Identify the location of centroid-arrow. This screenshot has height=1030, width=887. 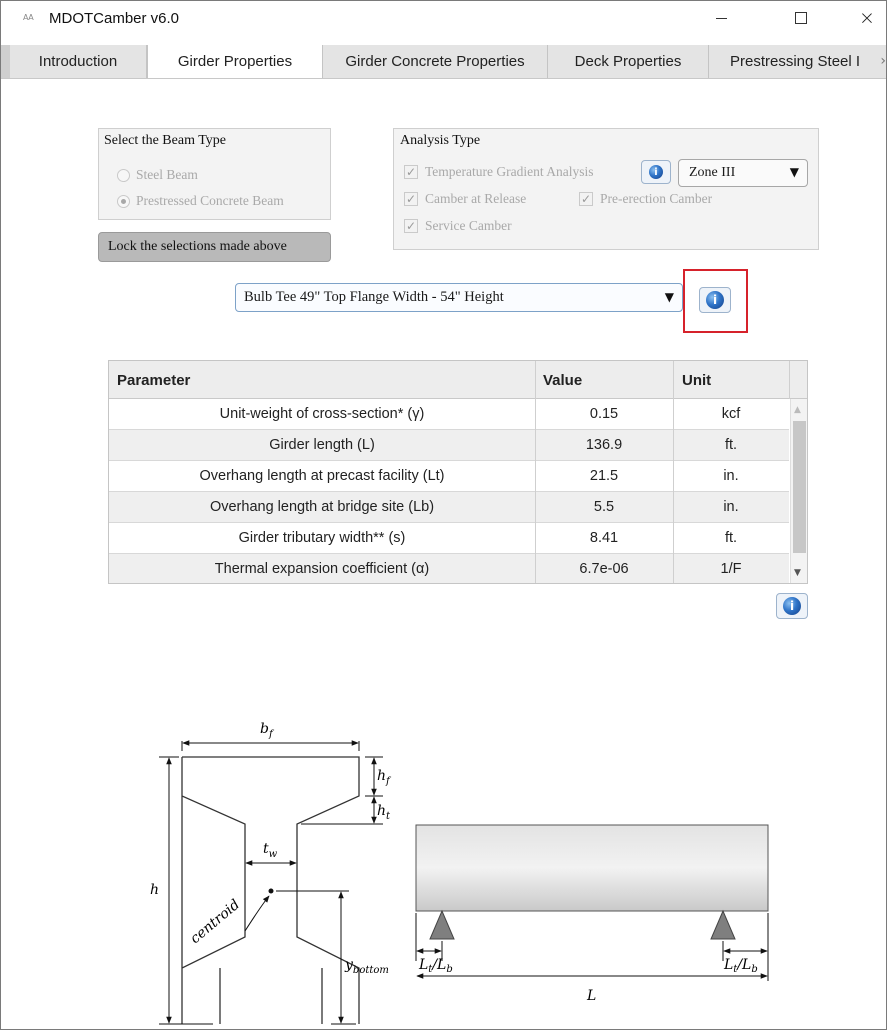
(257, 913).